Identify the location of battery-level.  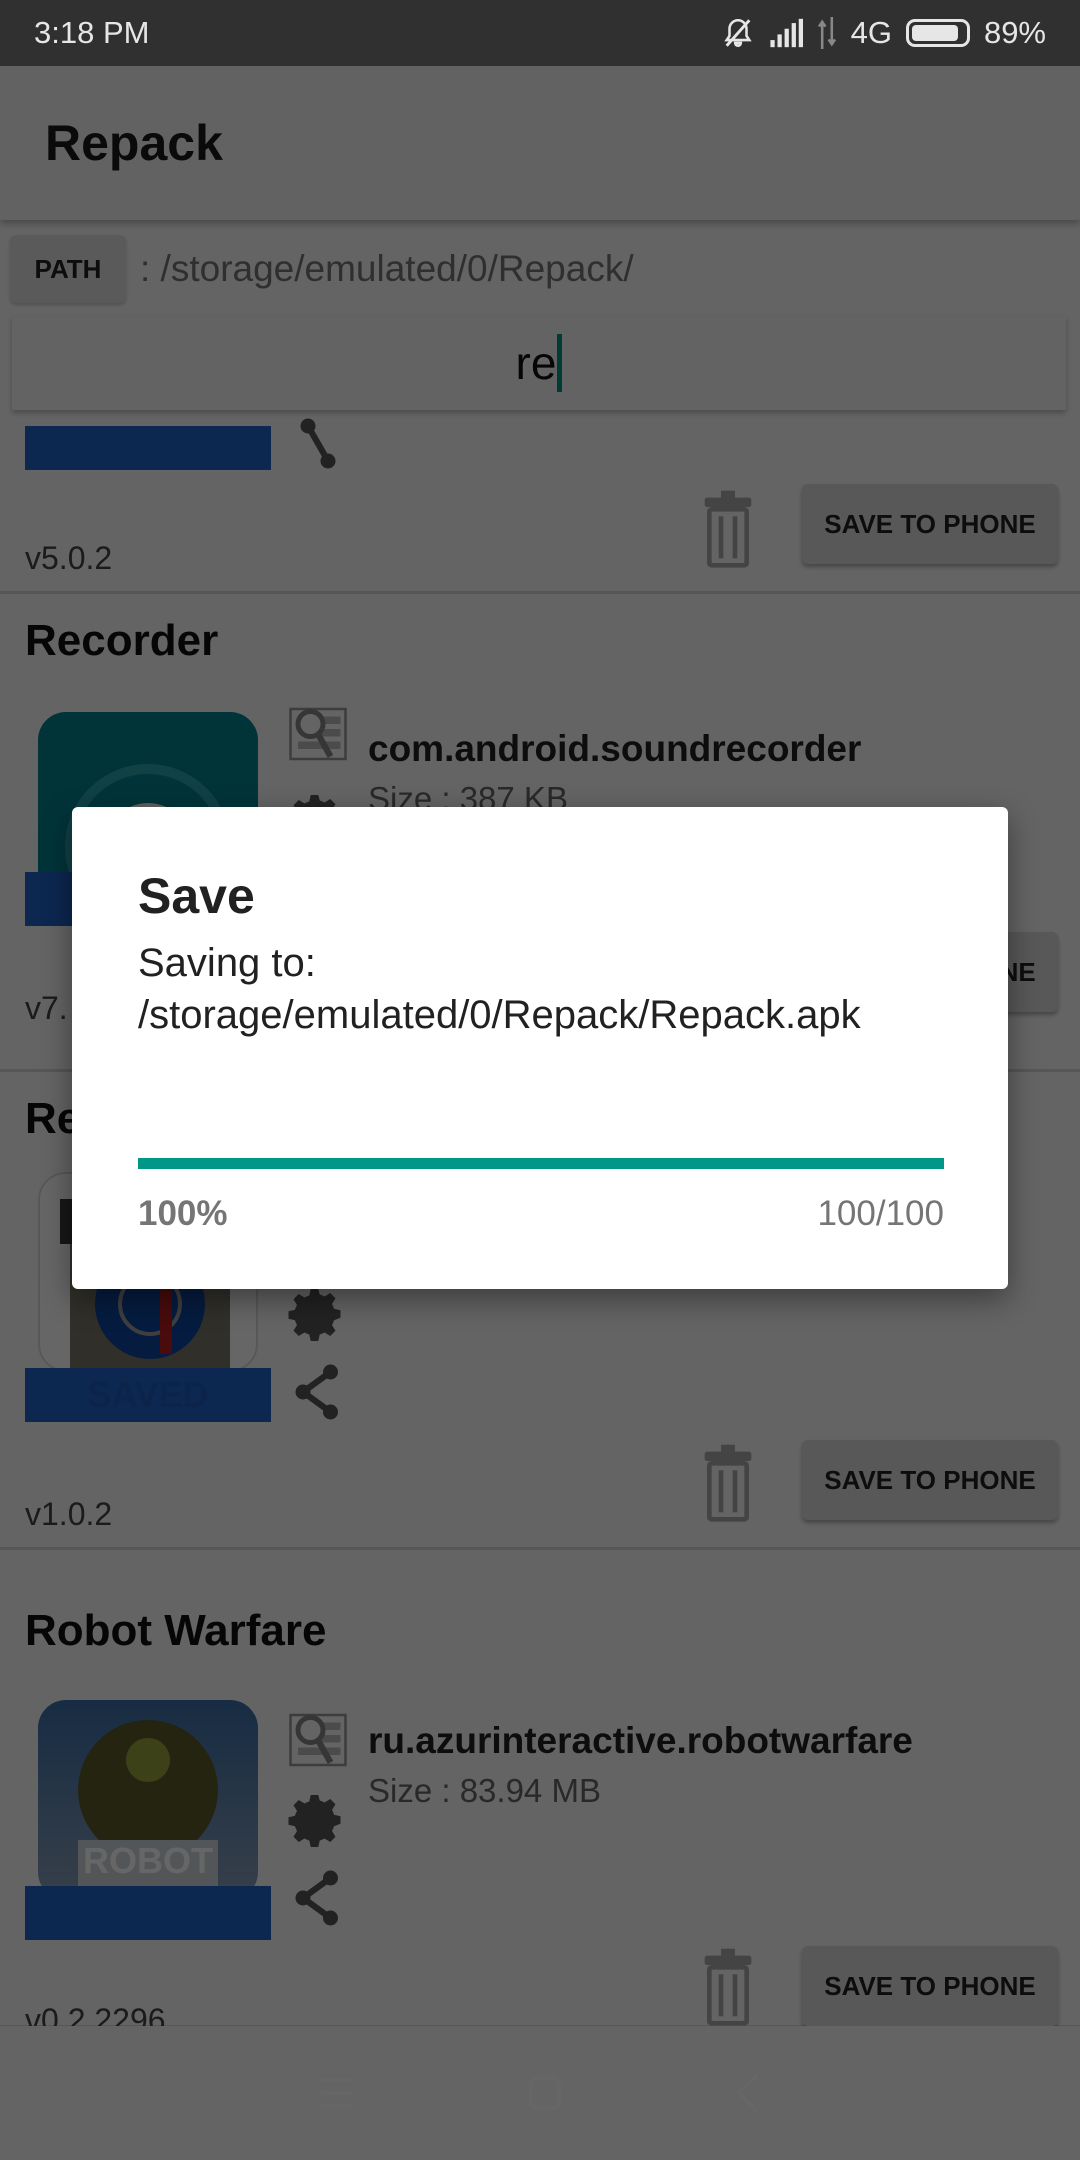
(935, 33).